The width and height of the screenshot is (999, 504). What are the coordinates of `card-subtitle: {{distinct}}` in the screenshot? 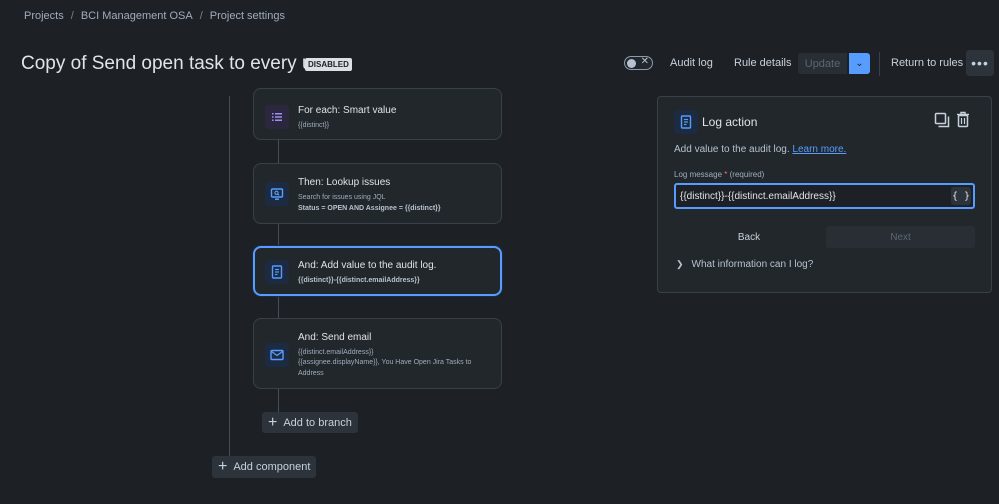 It's located at (314, 125).